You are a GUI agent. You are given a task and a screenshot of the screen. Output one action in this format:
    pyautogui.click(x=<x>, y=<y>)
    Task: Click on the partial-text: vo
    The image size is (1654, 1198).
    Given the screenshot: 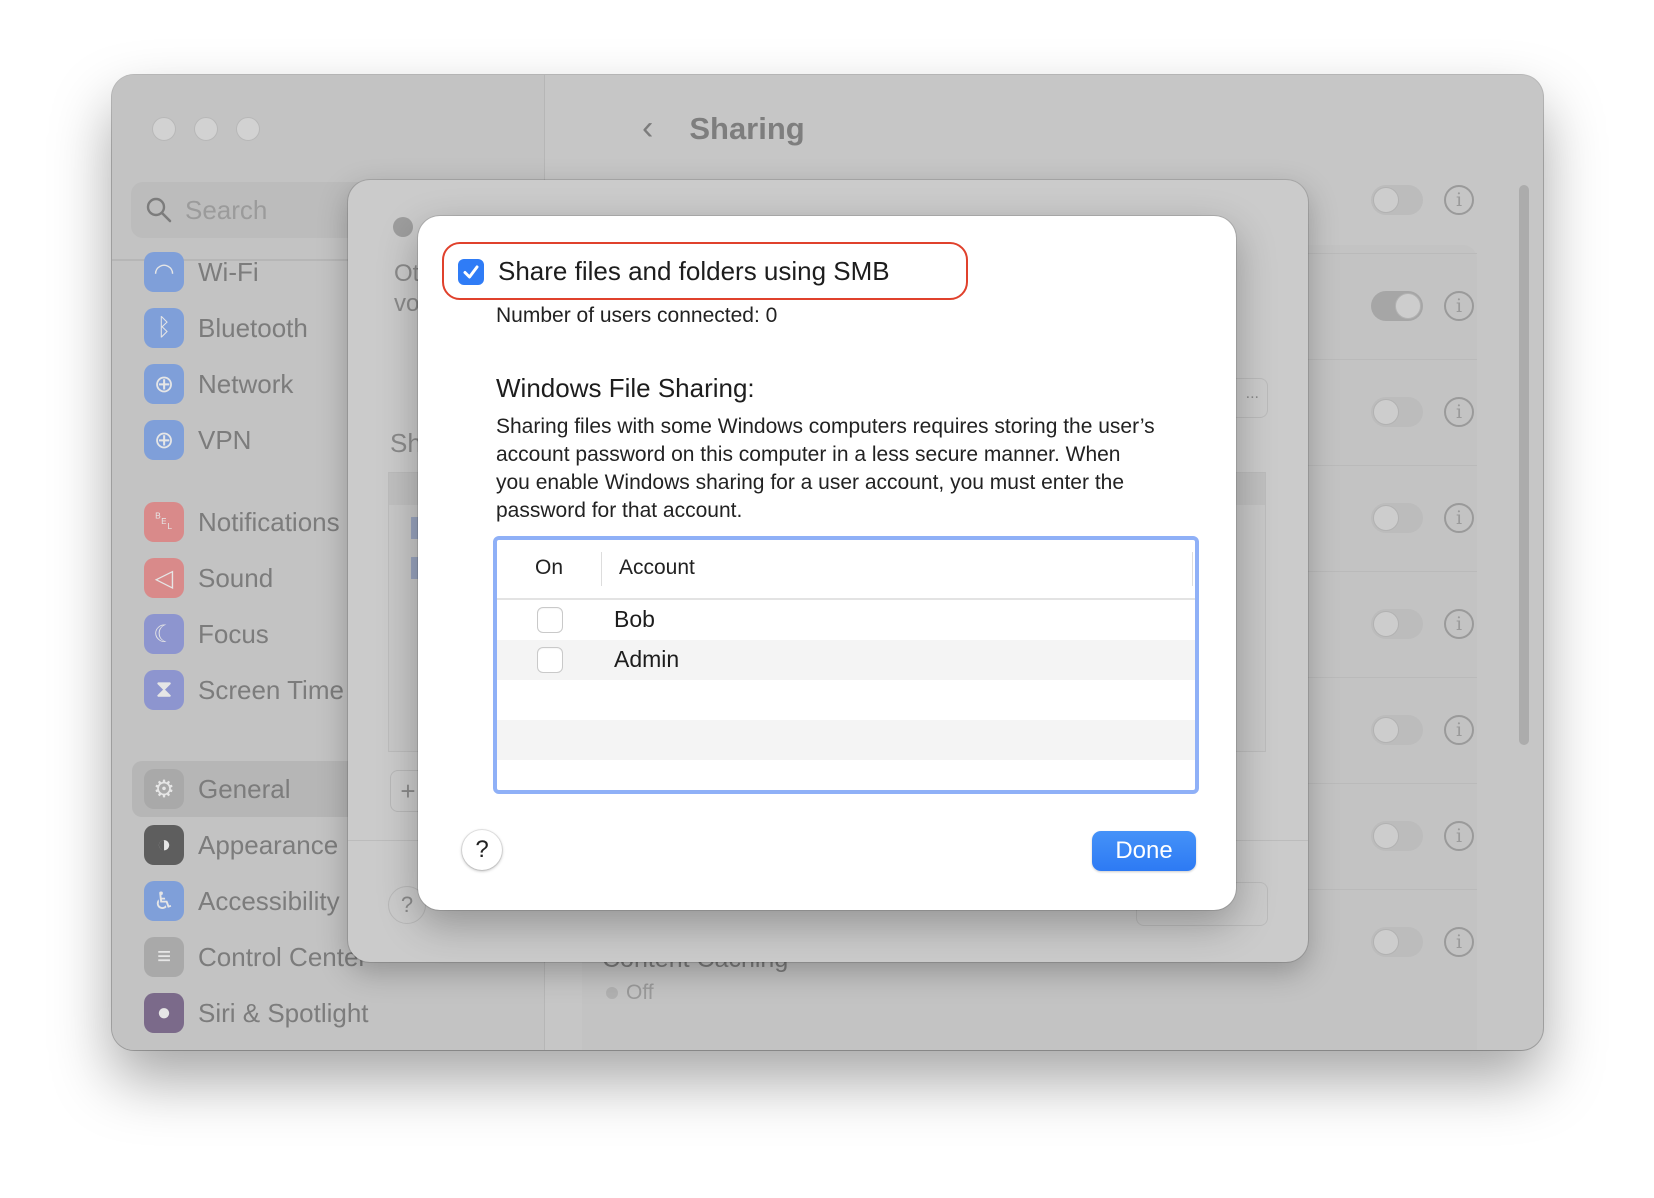 What is the action you would take?
    pyautogui.click(x=407, y=303)
    